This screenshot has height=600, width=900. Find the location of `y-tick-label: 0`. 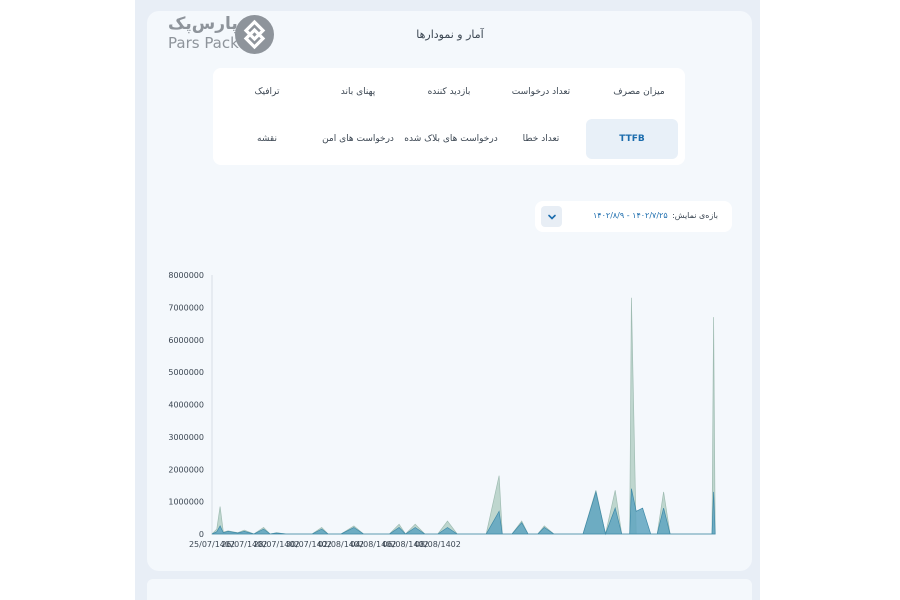

y-tick-label: 0 is located at coordinates (201, 534).